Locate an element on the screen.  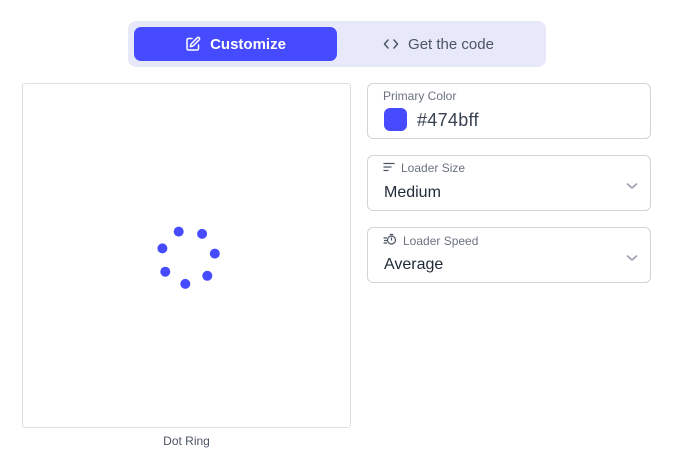
tab-customize: Customize is located at coordinates (235, 44).